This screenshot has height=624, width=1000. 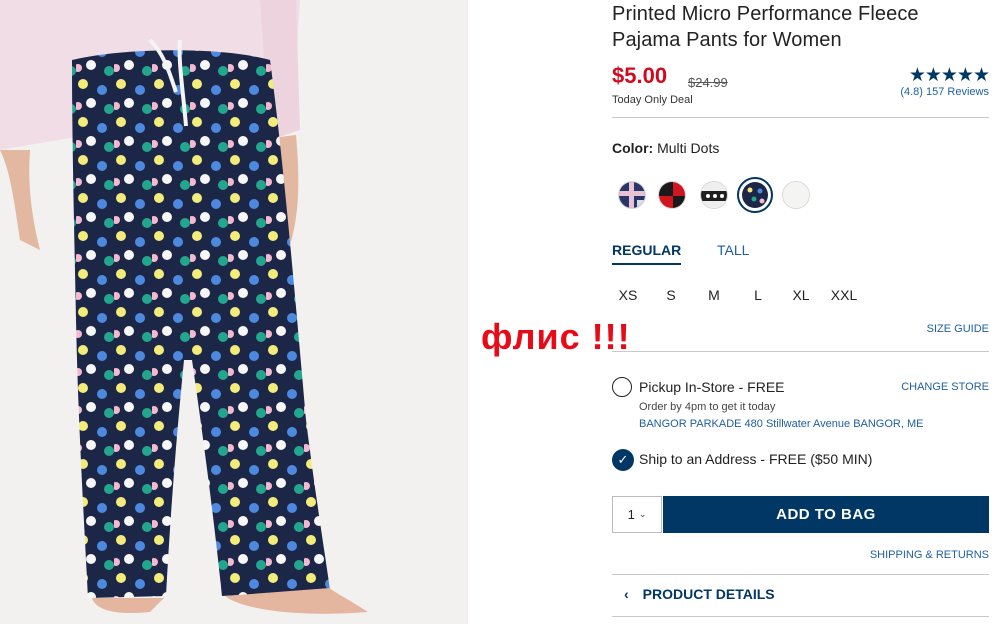 What do you see at coordinates (958, 329) in the screenshot?
I see `size-guide-link: SIZE GUIDE` at bounding box center [958, 329].